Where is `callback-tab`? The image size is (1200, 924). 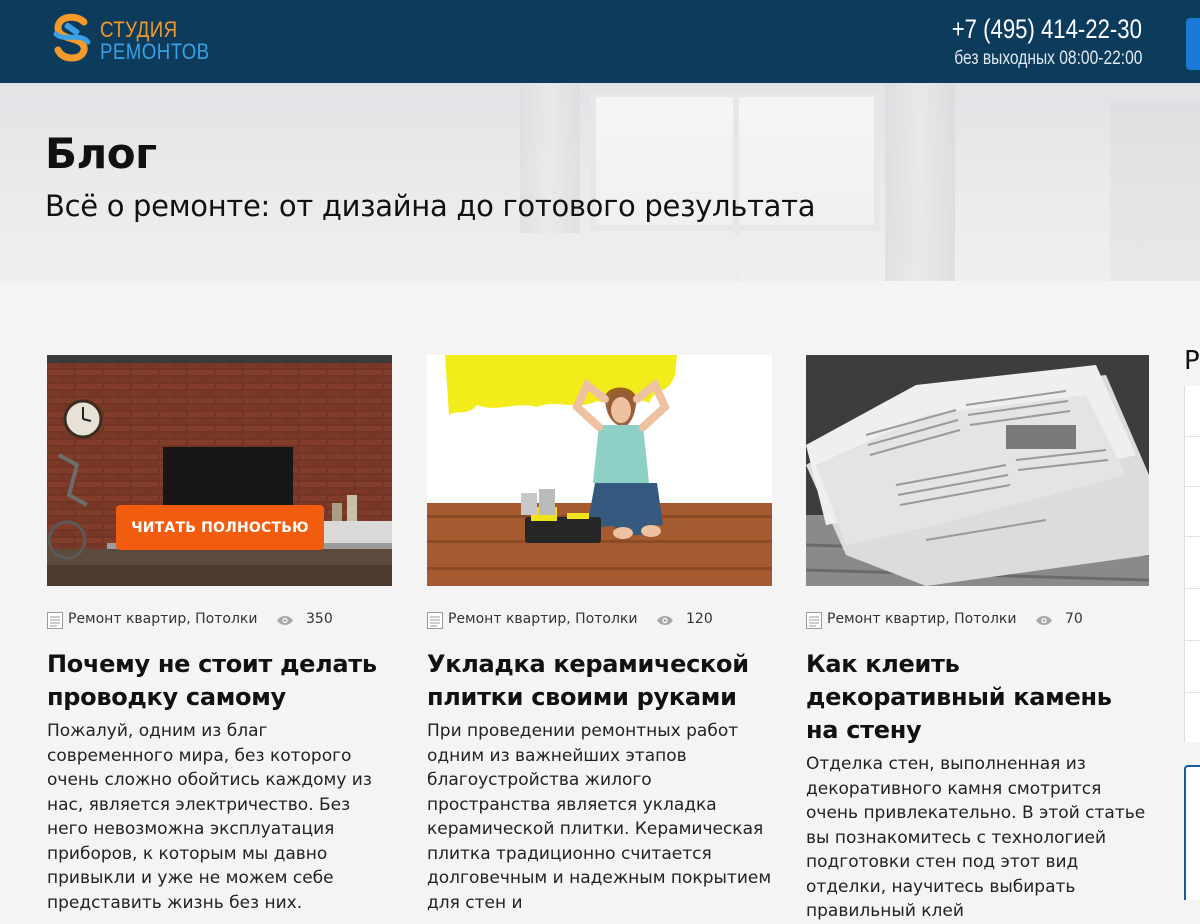
callback-tab is located at coordinates (1193, 44).